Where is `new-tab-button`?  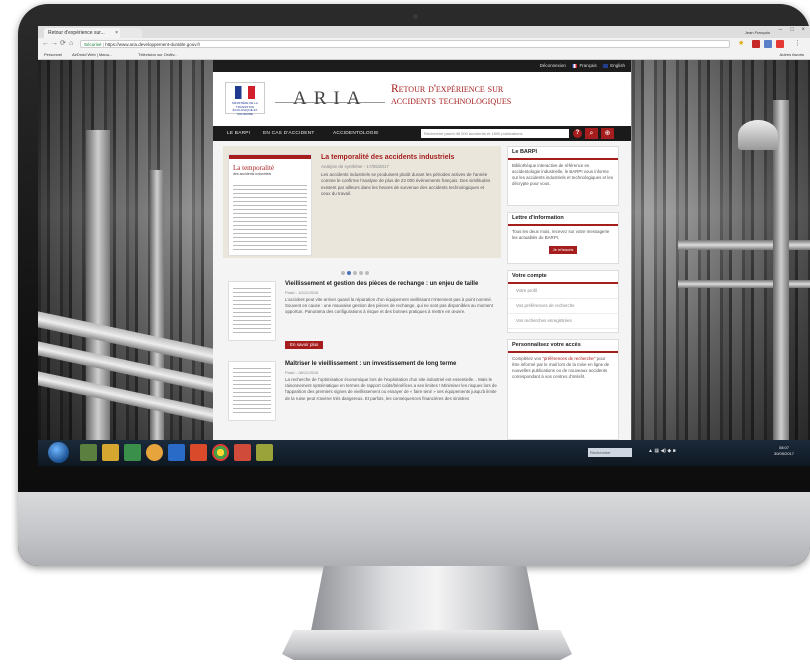 new-tab-button is located at coordinates (131, 33).